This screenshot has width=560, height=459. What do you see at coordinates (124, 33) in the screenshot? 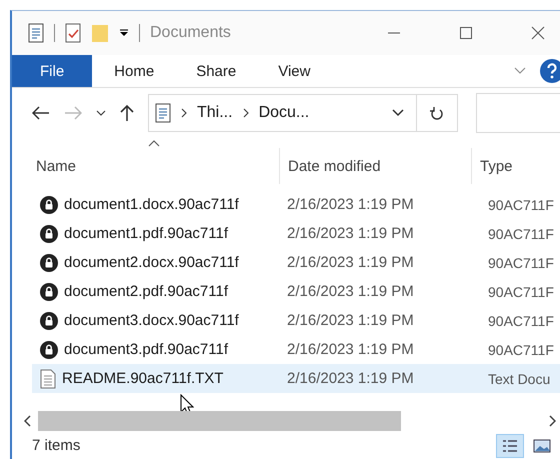
I see `dropdown-icon` at bounding box center [124, 33].